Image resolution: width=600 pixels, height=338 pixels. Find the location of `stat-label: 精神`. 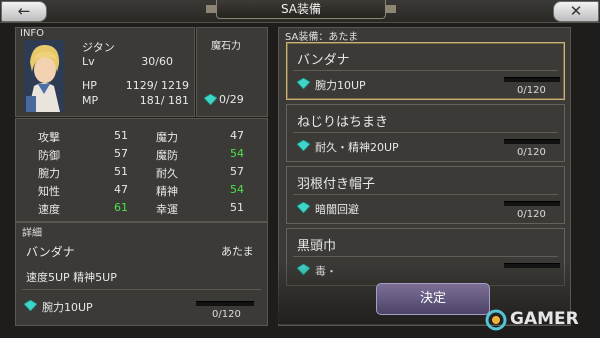

stat-label: 精神 is located at coordinates (167, 191).